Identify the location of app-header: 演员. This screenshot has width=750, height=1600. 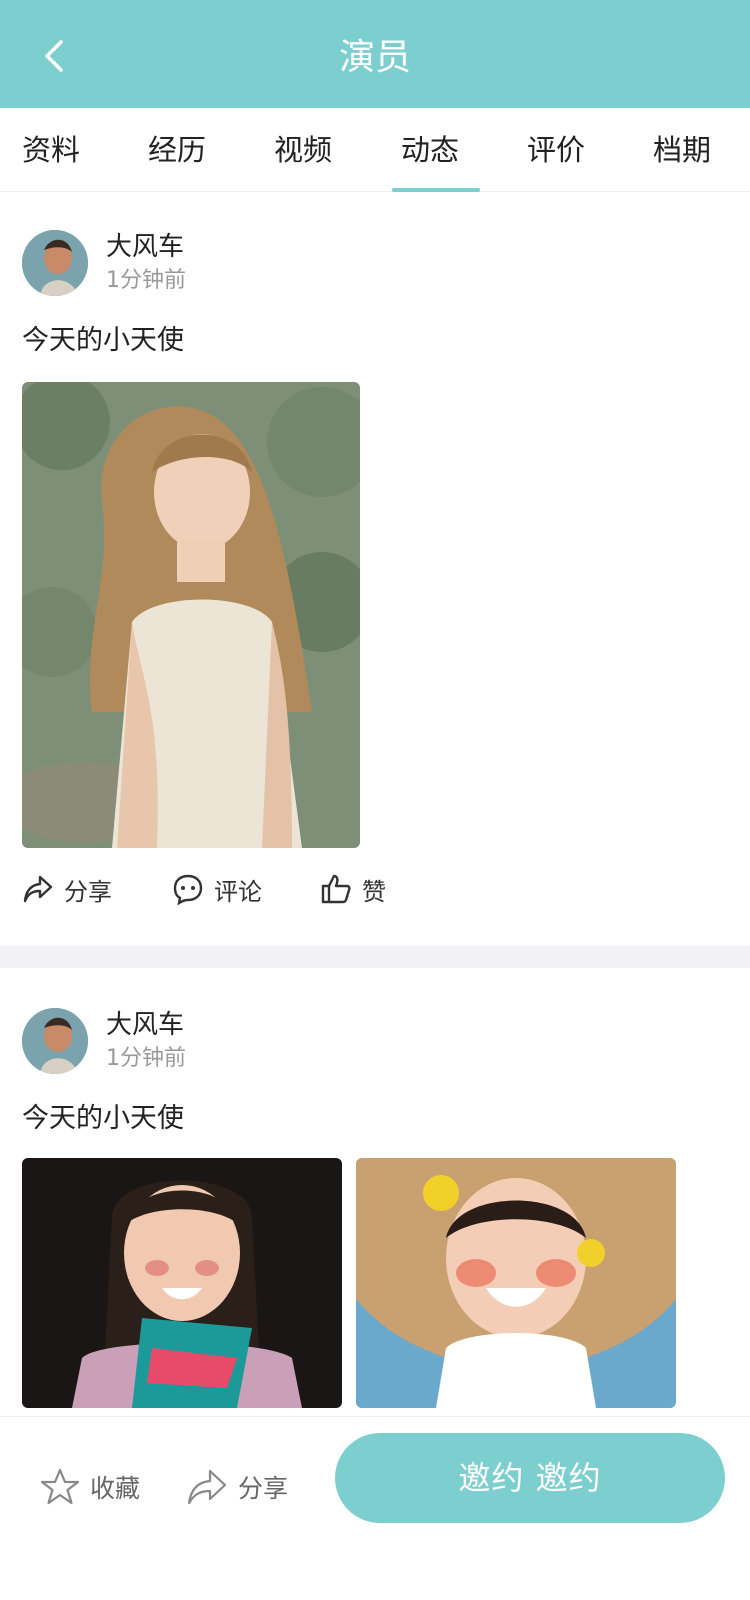
(375, 54).